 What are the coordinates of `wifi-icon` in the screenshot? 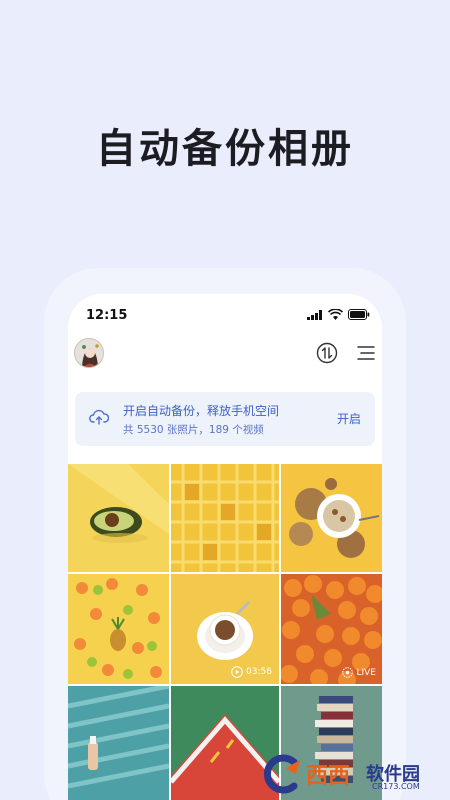 It's located at (335, 314).